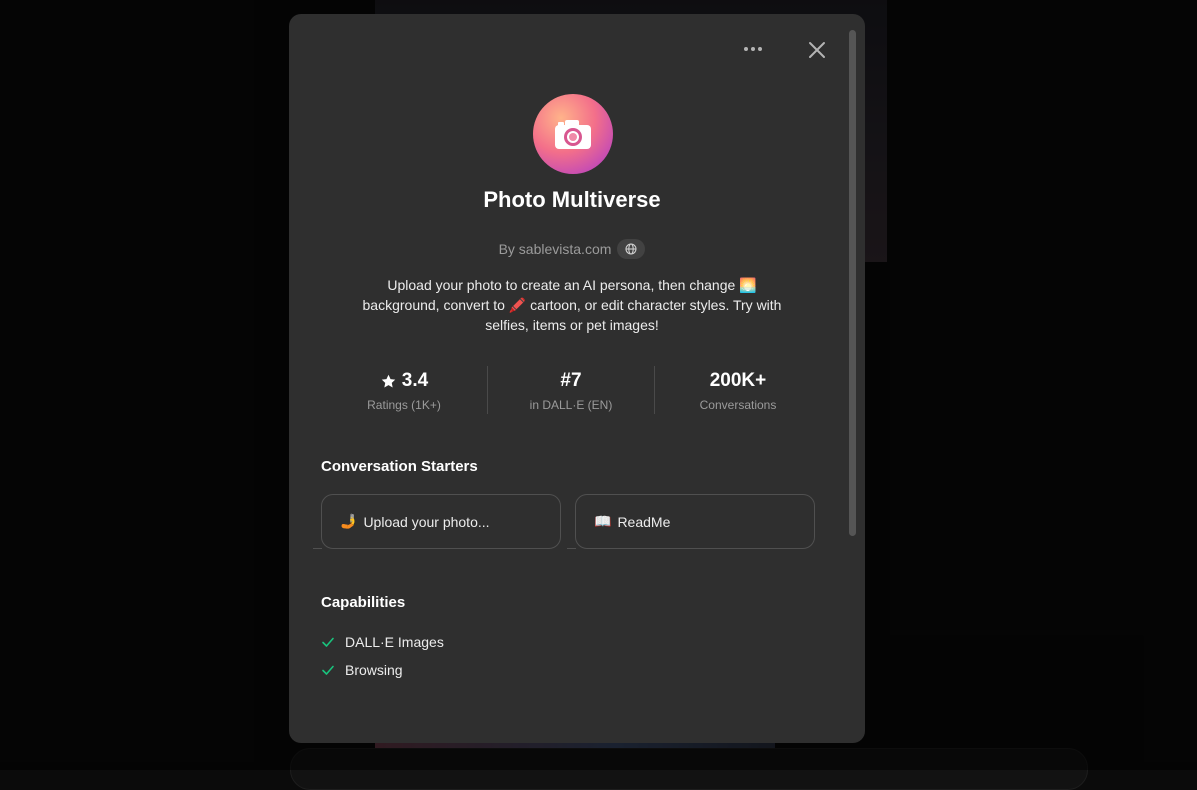  Describe the element at coordinates (348, 521) in the screenshot. I see `selfie-emoji: 🤳` at that location.